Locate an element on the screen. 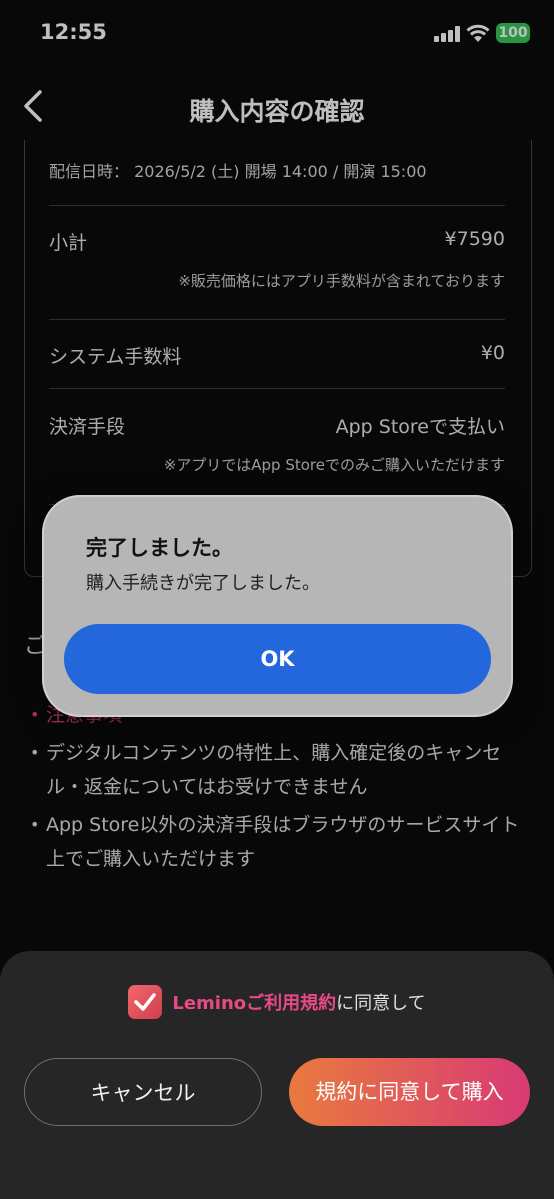  checkmark-icon is located at coordinates (145, 1002).